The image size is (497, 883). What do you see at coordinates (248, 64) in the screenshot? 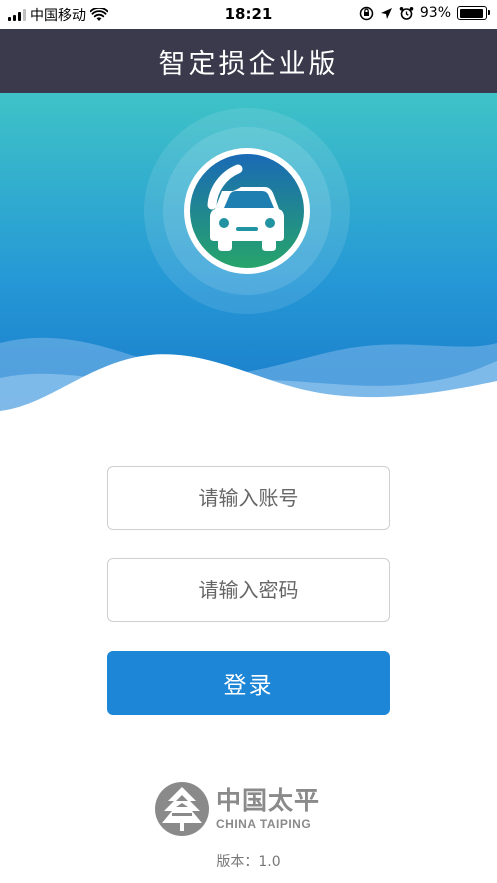
I see `page-title: 智定损企业版` at bounding box center [248, 64].